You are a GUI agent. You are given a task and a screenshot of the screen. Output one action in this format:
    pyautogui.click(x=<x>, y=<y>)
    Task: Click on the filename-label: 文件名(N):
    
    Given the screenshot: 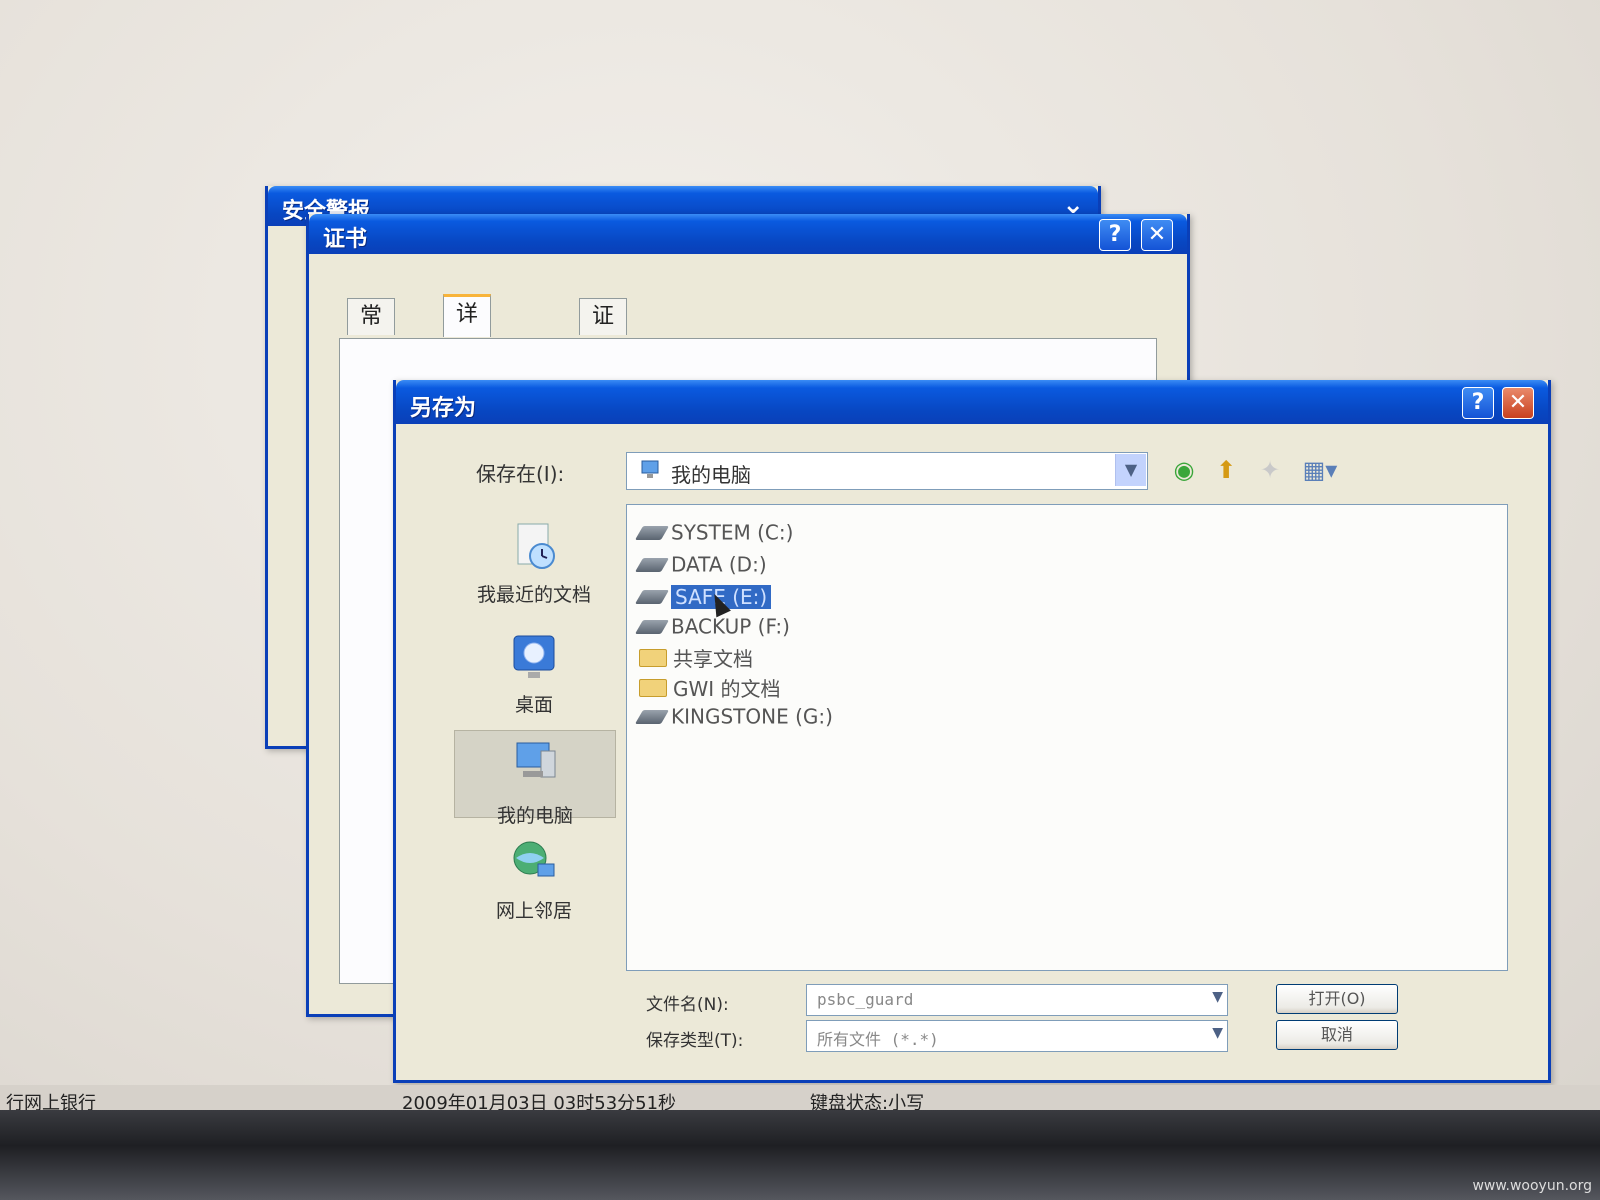 What is the action you would take?
    pyautogui.click(x=687, y=1005)
    